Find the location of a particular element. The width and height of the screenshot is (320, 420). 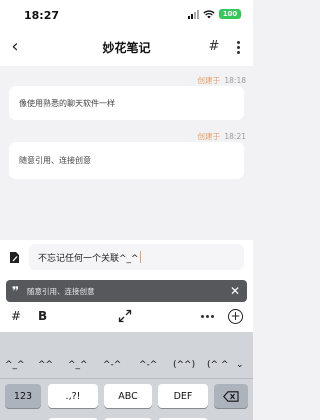

emoticon-suggestion: ^^ is located at coordinates (45, 365).